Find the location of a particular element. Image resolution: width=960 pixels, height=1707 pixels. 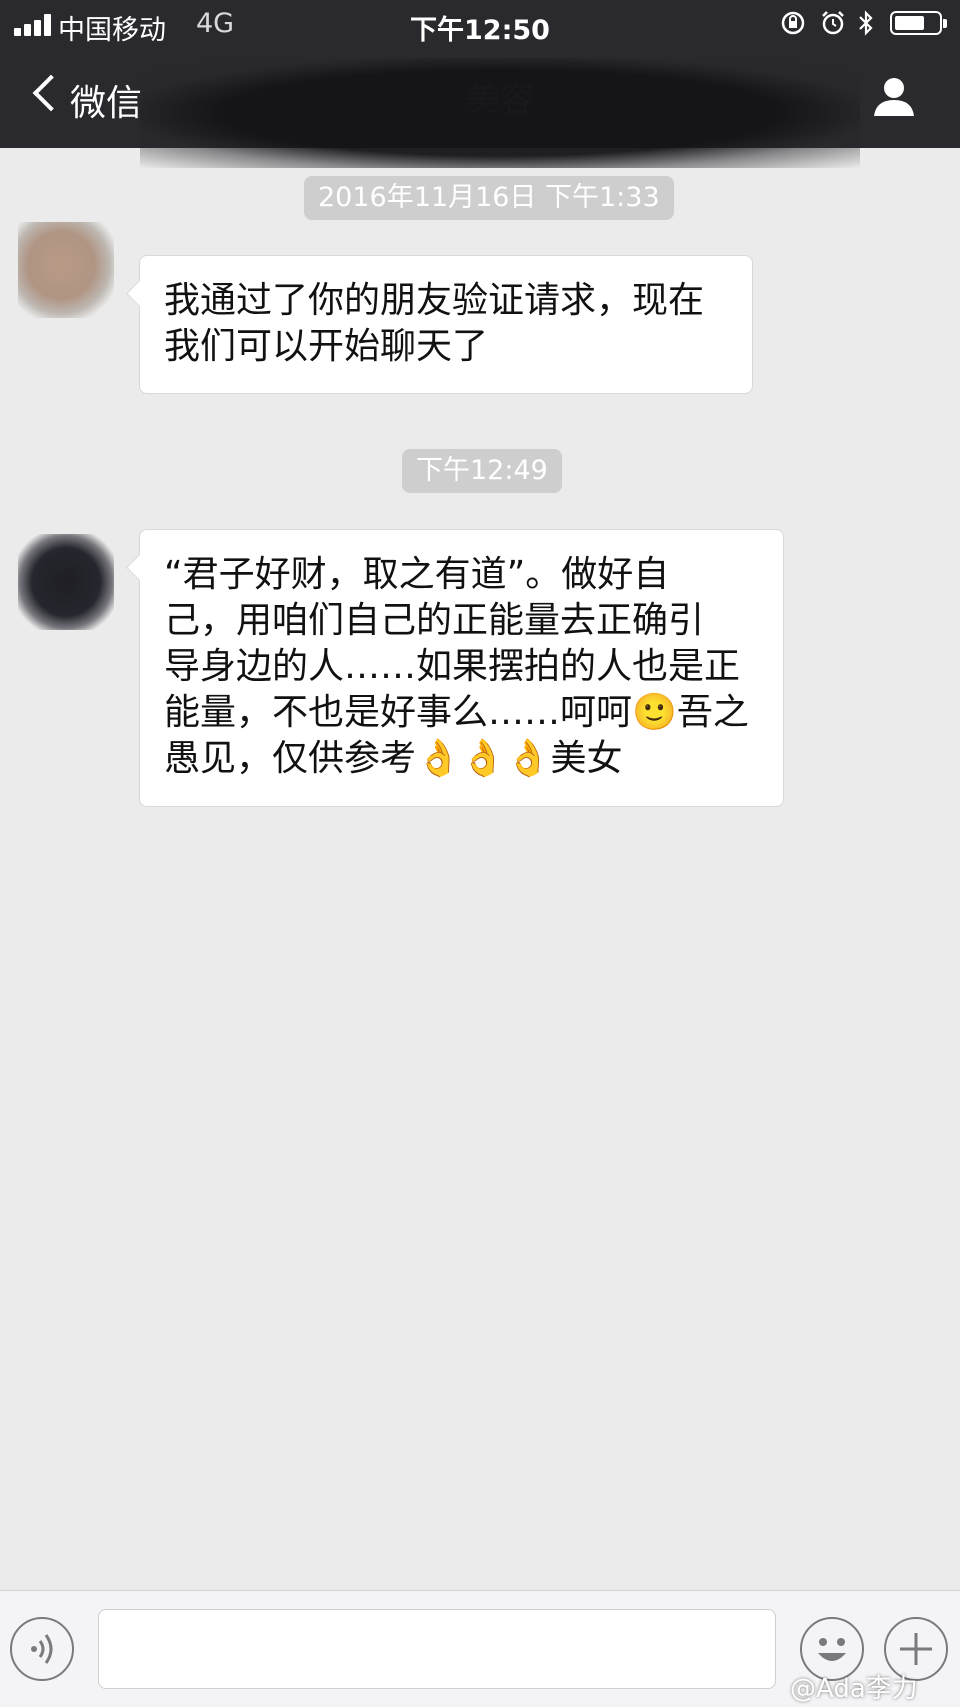

nav-bar: 微信 美容 is located at coordinates (480, 108).